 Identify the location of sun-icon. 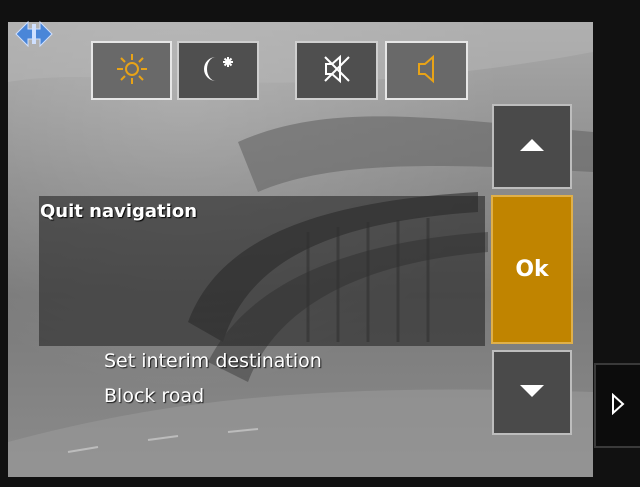
(132, 71).